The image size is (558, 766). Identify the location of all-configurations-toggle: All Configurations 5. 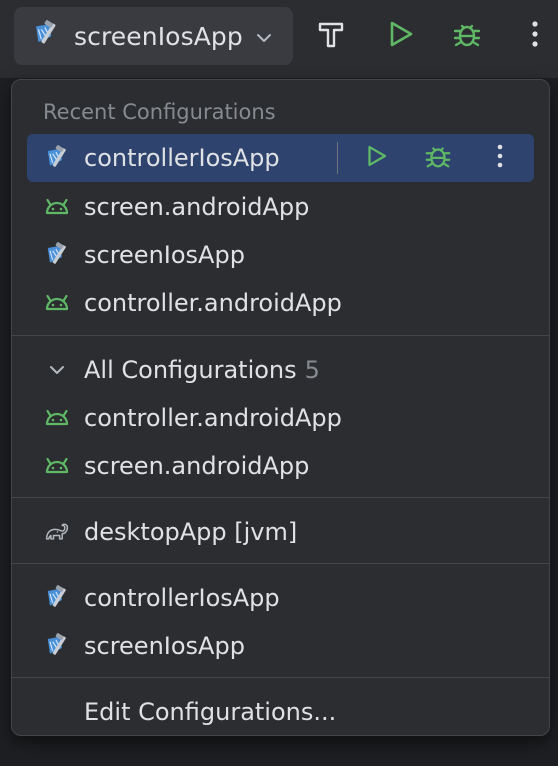
(280, 370).